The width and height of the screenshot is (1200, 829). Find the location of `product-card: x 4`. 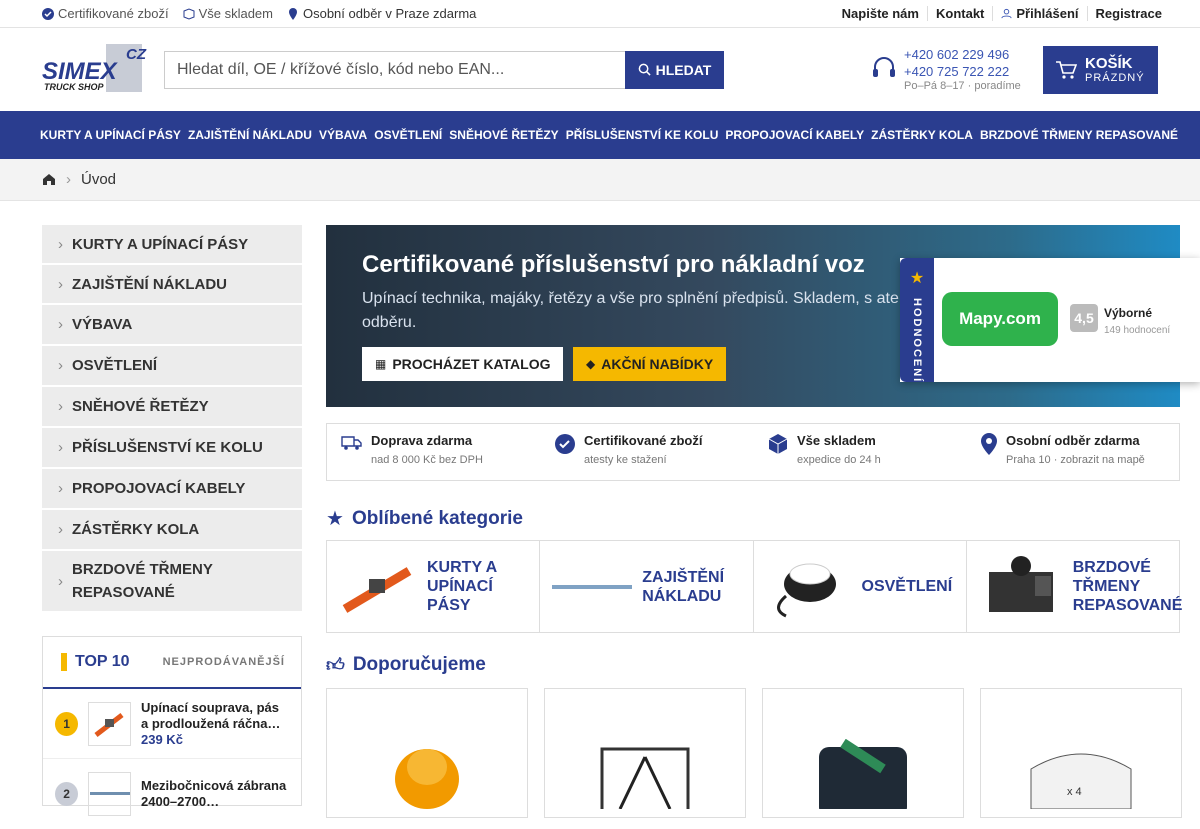

product-card: x 4 is located at coordinates (1081, 753).